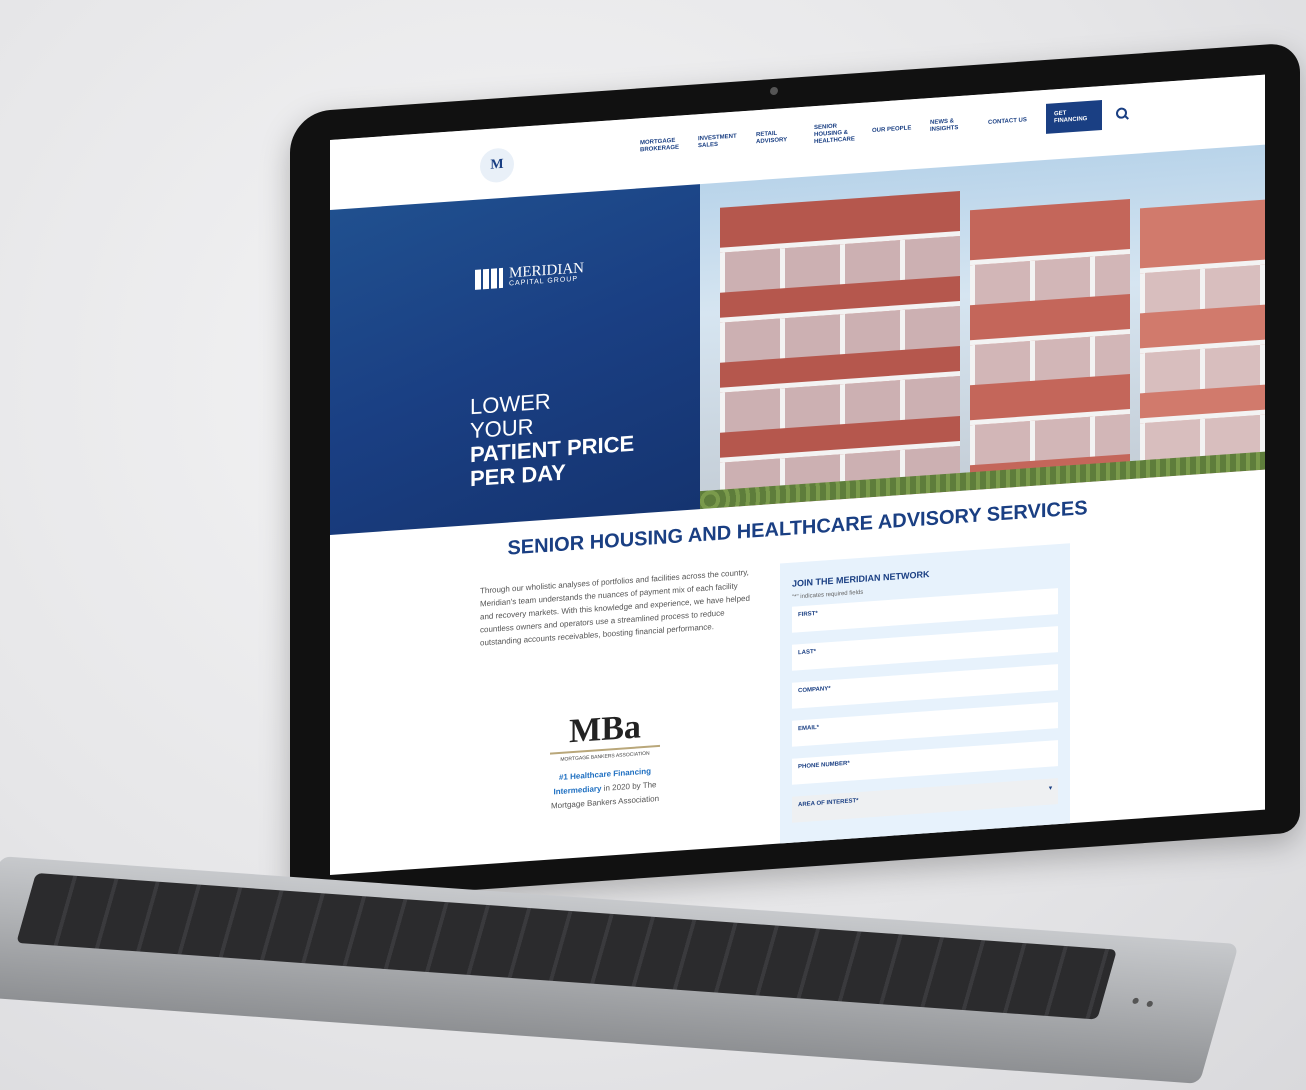  What do you see at coordinates (836, 134) in the screenshot?
I see `nav-senior-housing: SENIOR HOUSING & HEALTHCARE` at bounding box center [836, 134].